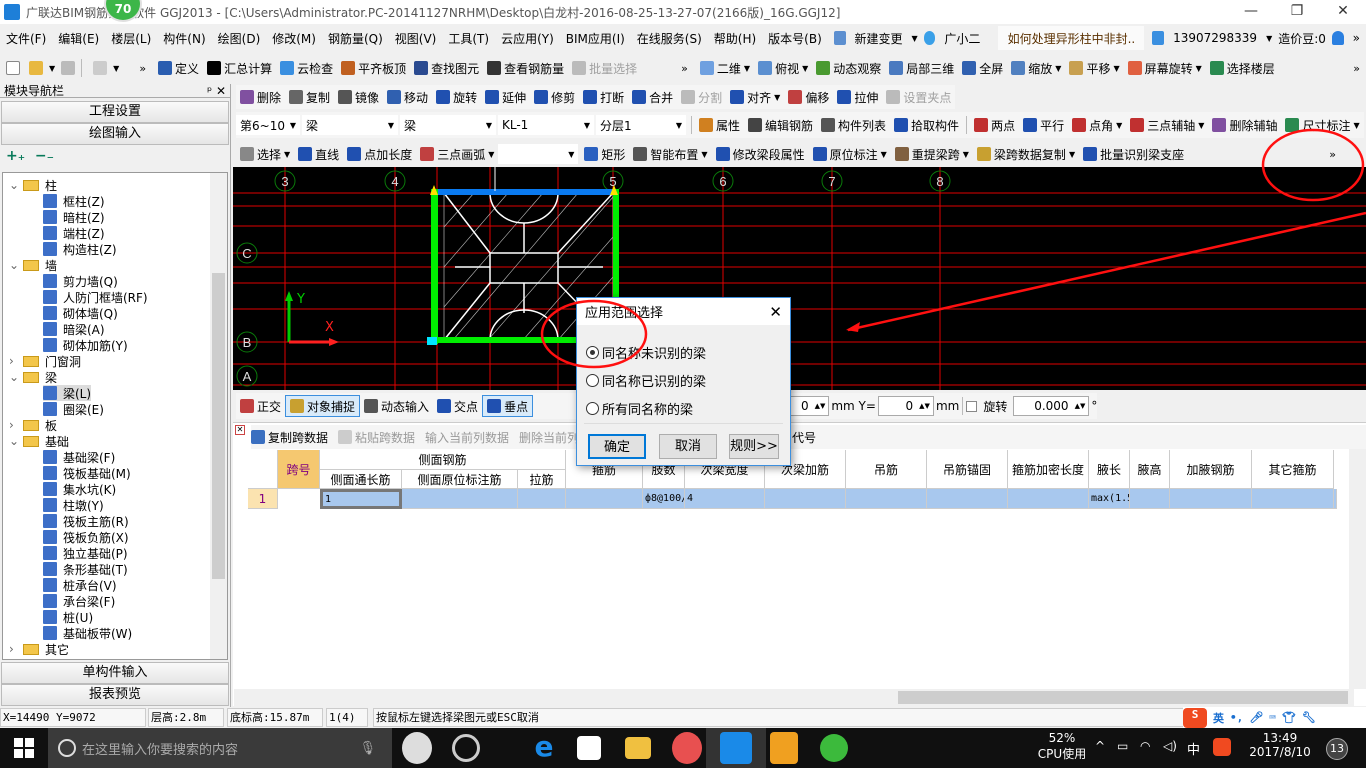 The width and height of the screenshot is (1366, 768). I want to click on tree-item: 梁(L), so click(67, 393).